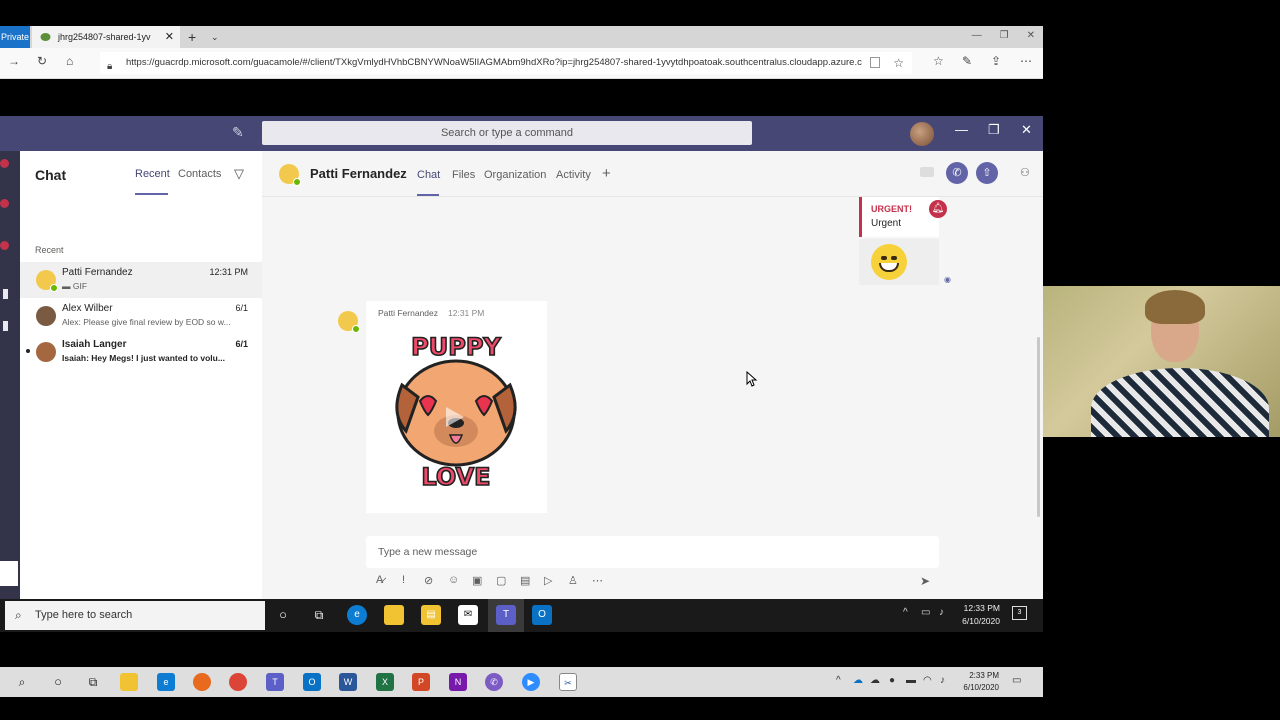  I want to click on notification-center-icon: 3, so click(1019, 613).